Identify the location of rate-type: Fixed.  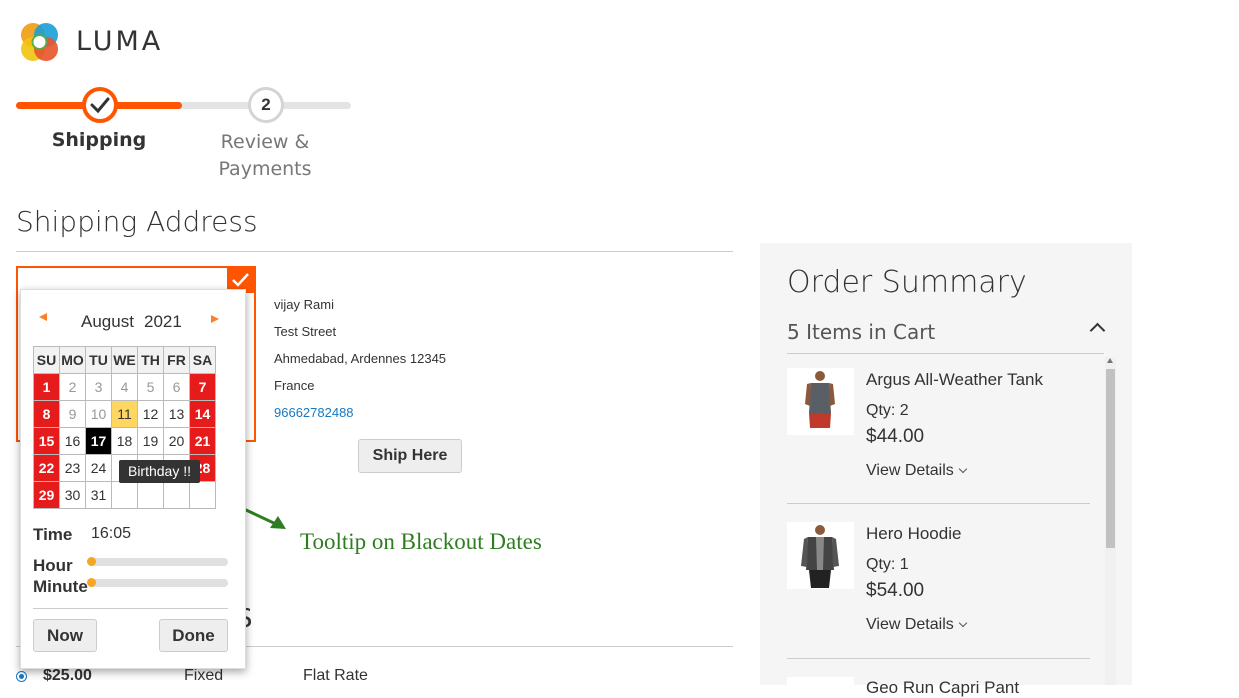
(204, 675).